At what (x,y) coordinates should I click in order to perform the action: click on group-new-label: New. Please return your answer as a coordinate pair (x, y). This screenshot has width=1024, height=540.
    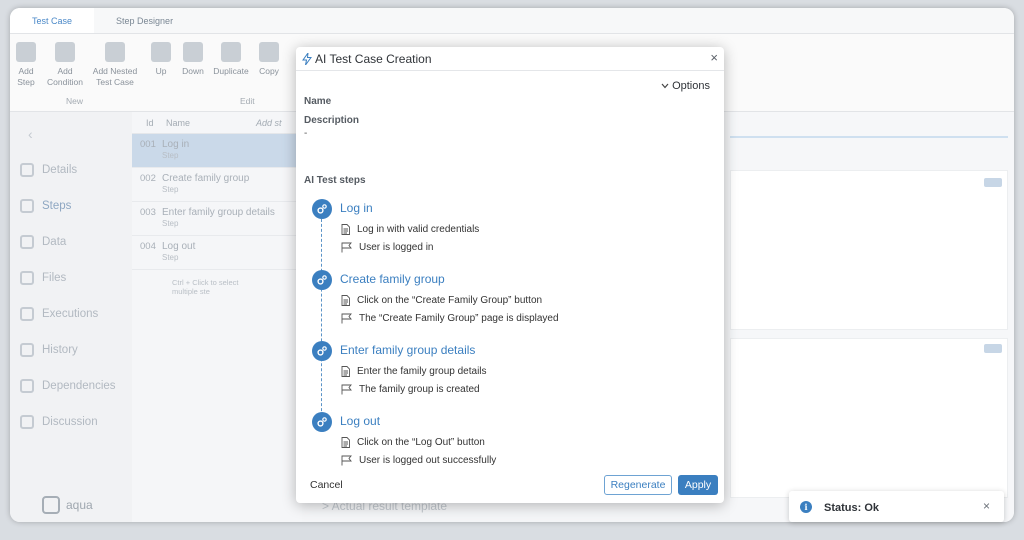
    Looking at the image, I should click on (75, 101).